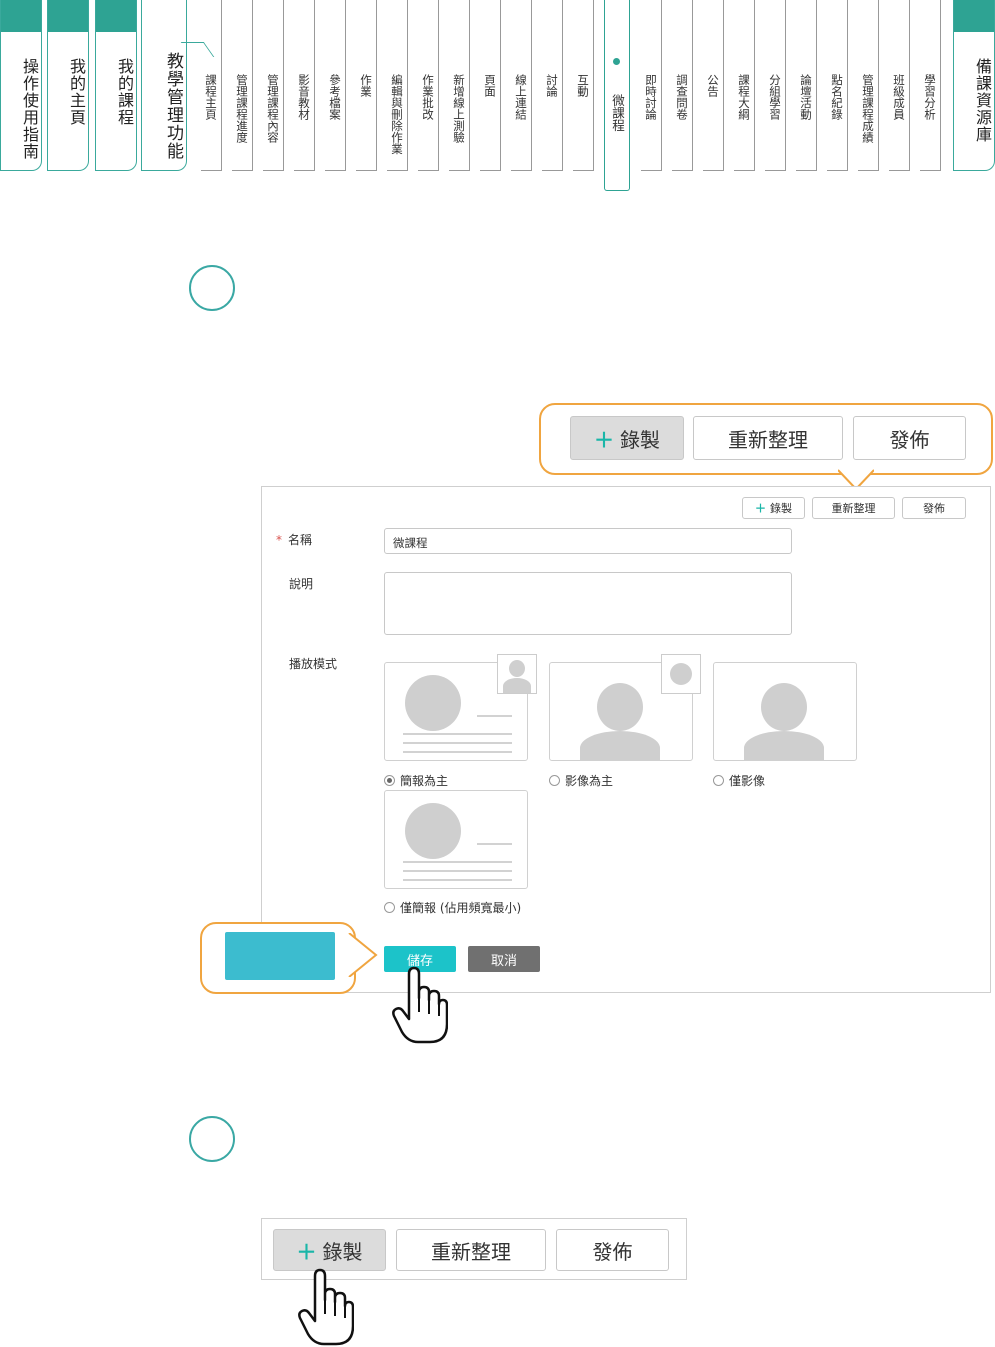  I want to click on tab-label: 操作使用指南, so click(29, 109).